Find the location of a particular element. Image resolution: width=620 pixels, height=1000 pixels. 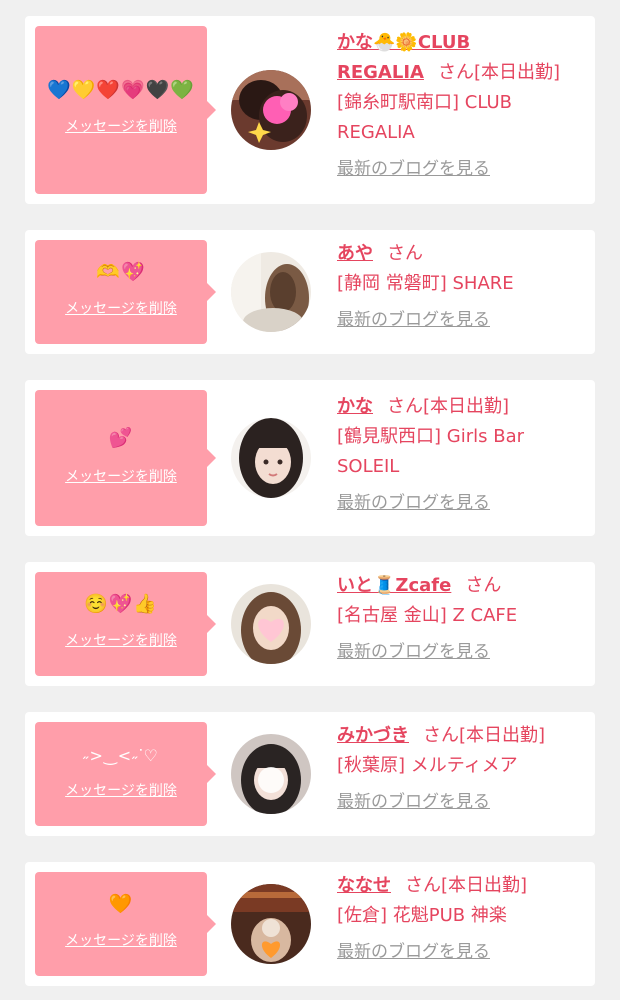

shop-name: [佐倉] 花魁PUB 神楽 is located at coordinates (422, 915).